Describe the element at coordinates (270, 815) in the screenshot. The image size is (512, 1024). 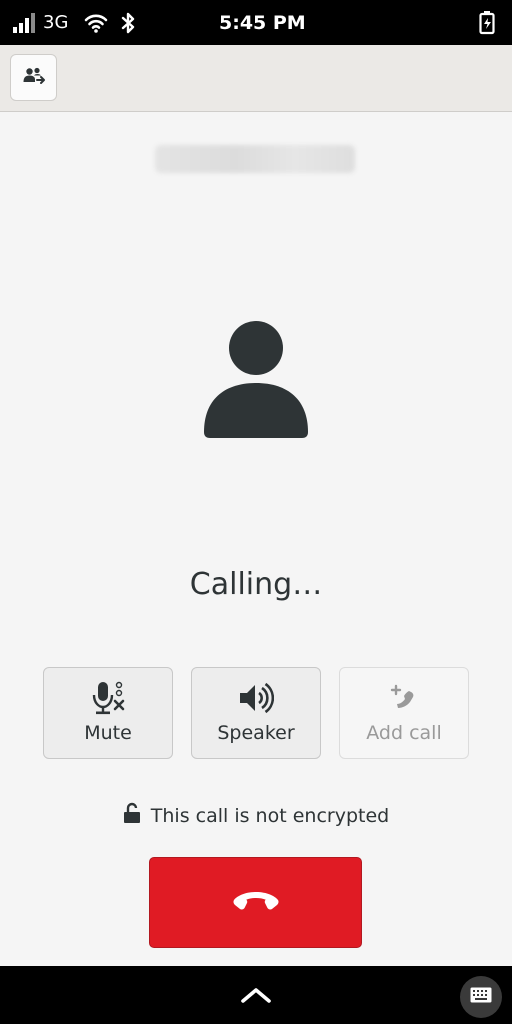
I see `encryption-text: This call is not encrypted` at that location.